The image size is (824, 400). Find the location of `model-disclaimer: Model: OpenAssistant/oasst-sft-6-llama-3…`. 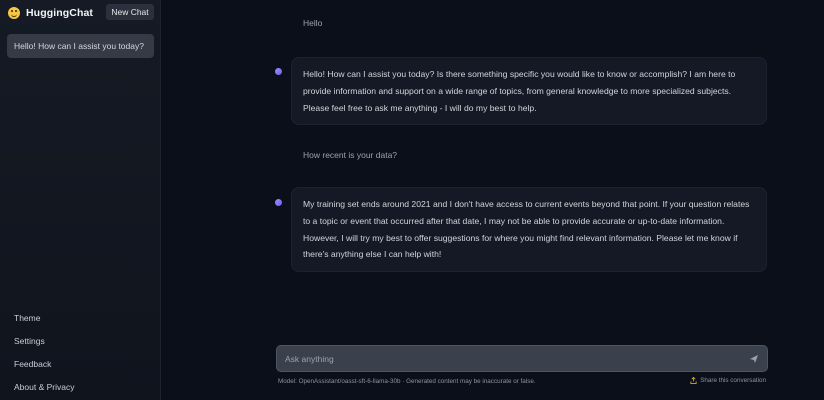

model-disclaimer: Model: OpenAssistant/oasst-sft-6-llama-3… is located at coordinates (407, 381).